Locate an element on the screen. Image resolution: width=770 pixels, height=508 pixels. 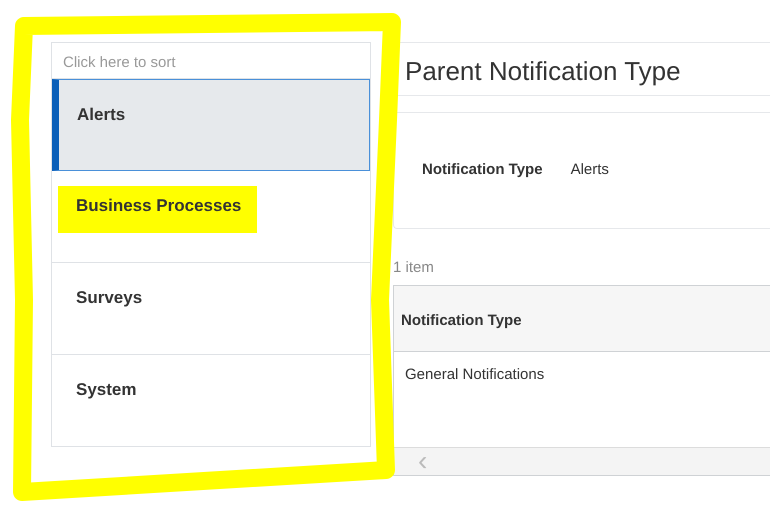
highlighted-label: Business Processes is located at coordinates (158, 209).